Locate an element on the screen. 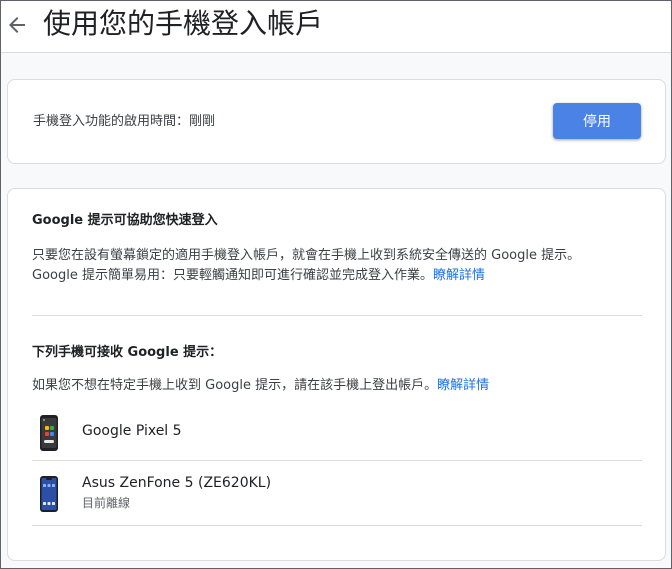 Image resolution: width=672 pixels, height=569 pixels. device-name: Asus ZenFone 5 (ZE620KL) is located at coordinates (177, 483).